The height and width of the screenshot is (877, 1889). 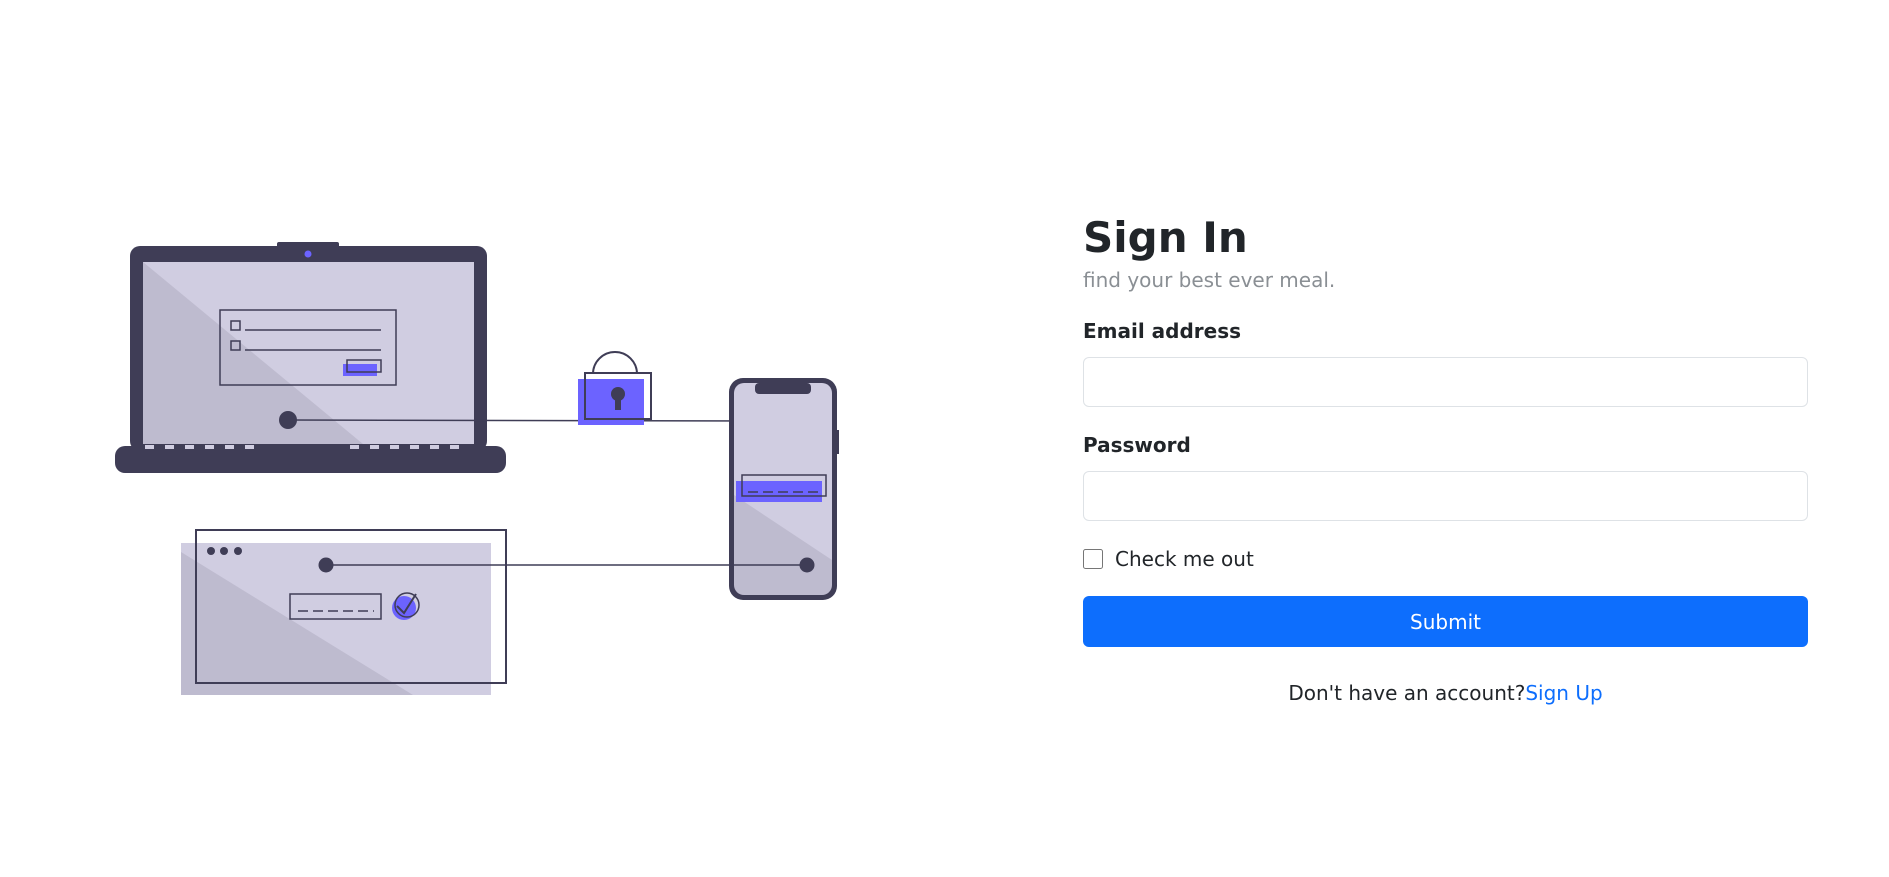 I want to click on email-group: Email address, so click(x=1445, y=361).